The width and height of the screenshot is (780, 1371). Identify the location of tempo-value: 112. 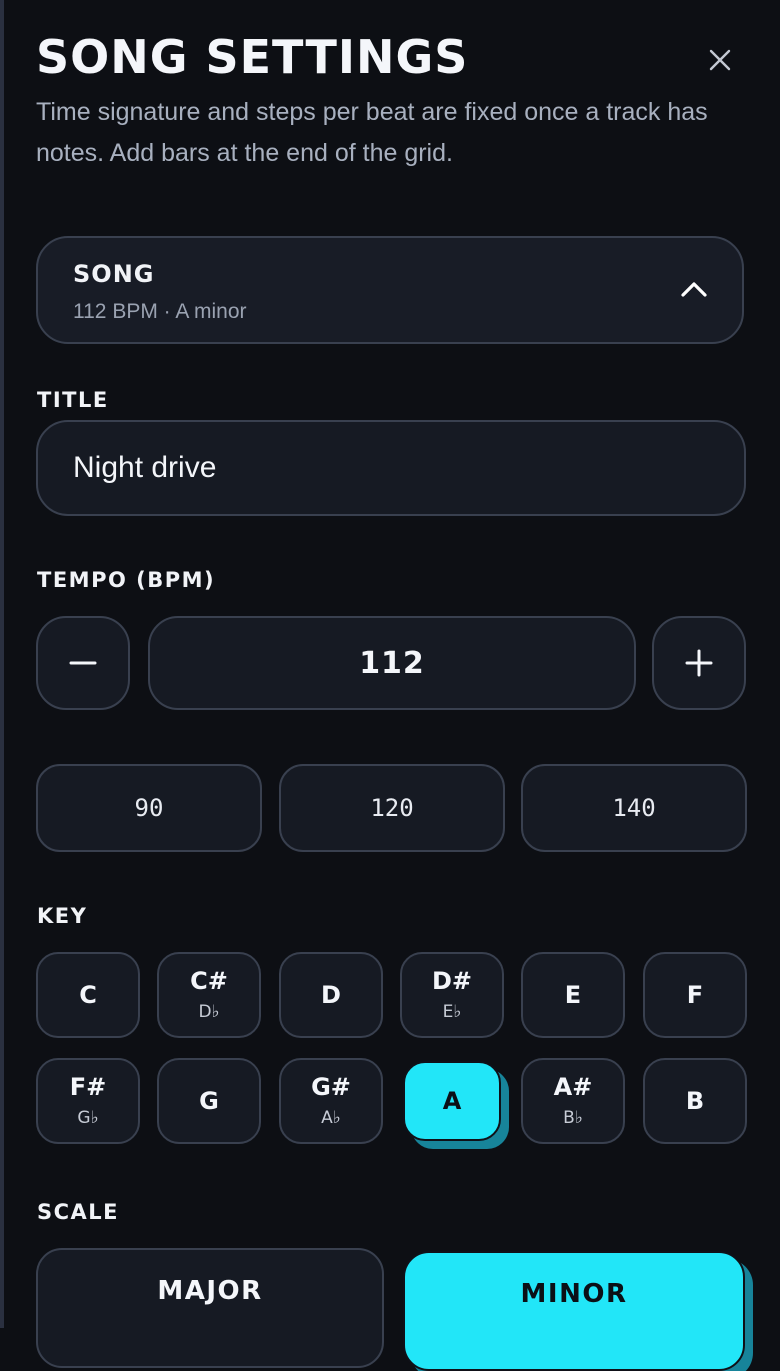
(392, 663).